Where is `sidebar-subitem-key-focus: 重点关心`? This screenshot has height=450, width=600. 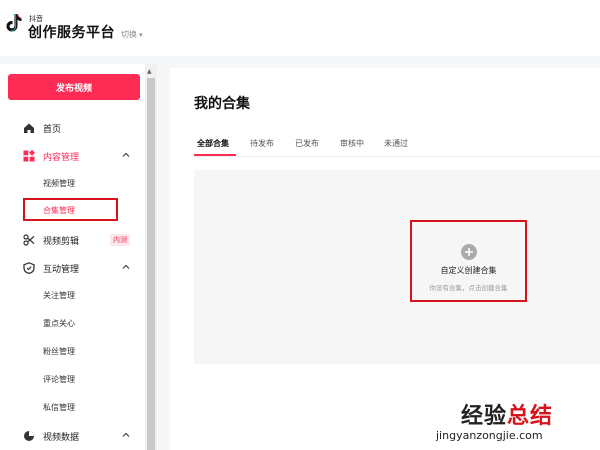
sidebar-subitem-key-focus: 重点关心 is located at coordinates (59, 323).